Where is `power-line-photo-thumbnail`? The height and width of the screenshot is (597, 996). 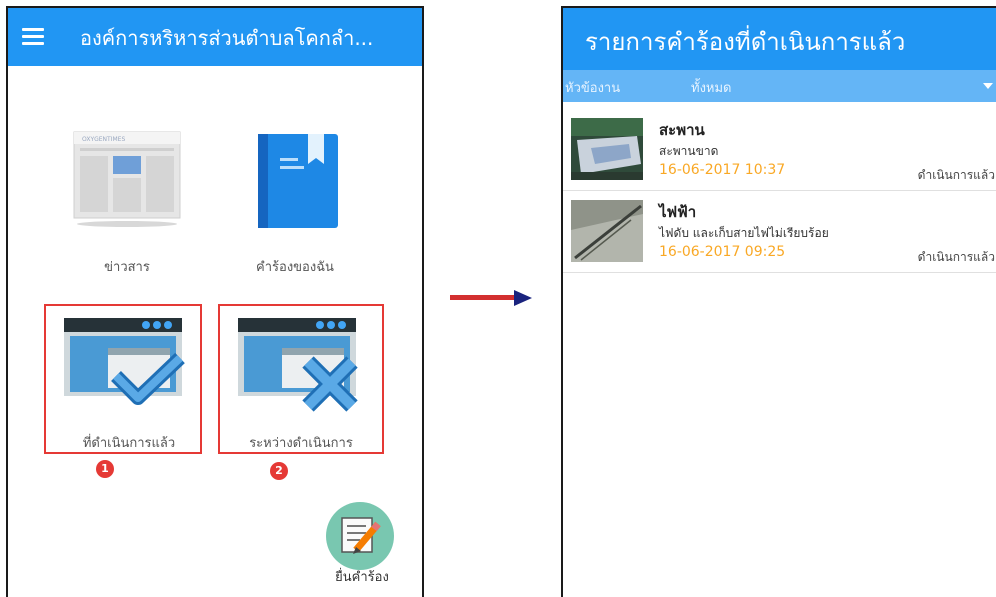 power-line-photo-thumbnail is located at coordinates (607, 231).